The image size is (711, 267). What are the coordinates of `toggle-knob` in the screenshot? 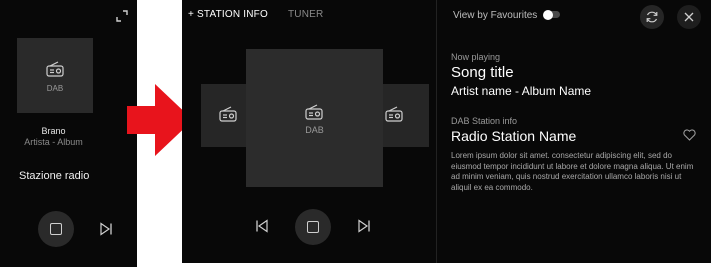 It's located at (548, 14).